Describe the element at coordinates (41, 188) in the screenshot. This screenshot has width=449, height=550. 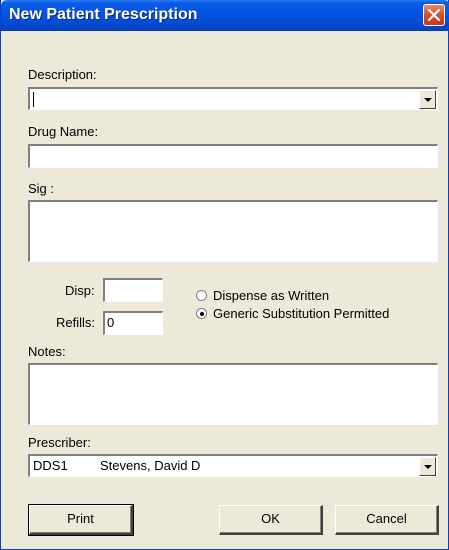
I see `sig-label: Sig :` at that location.